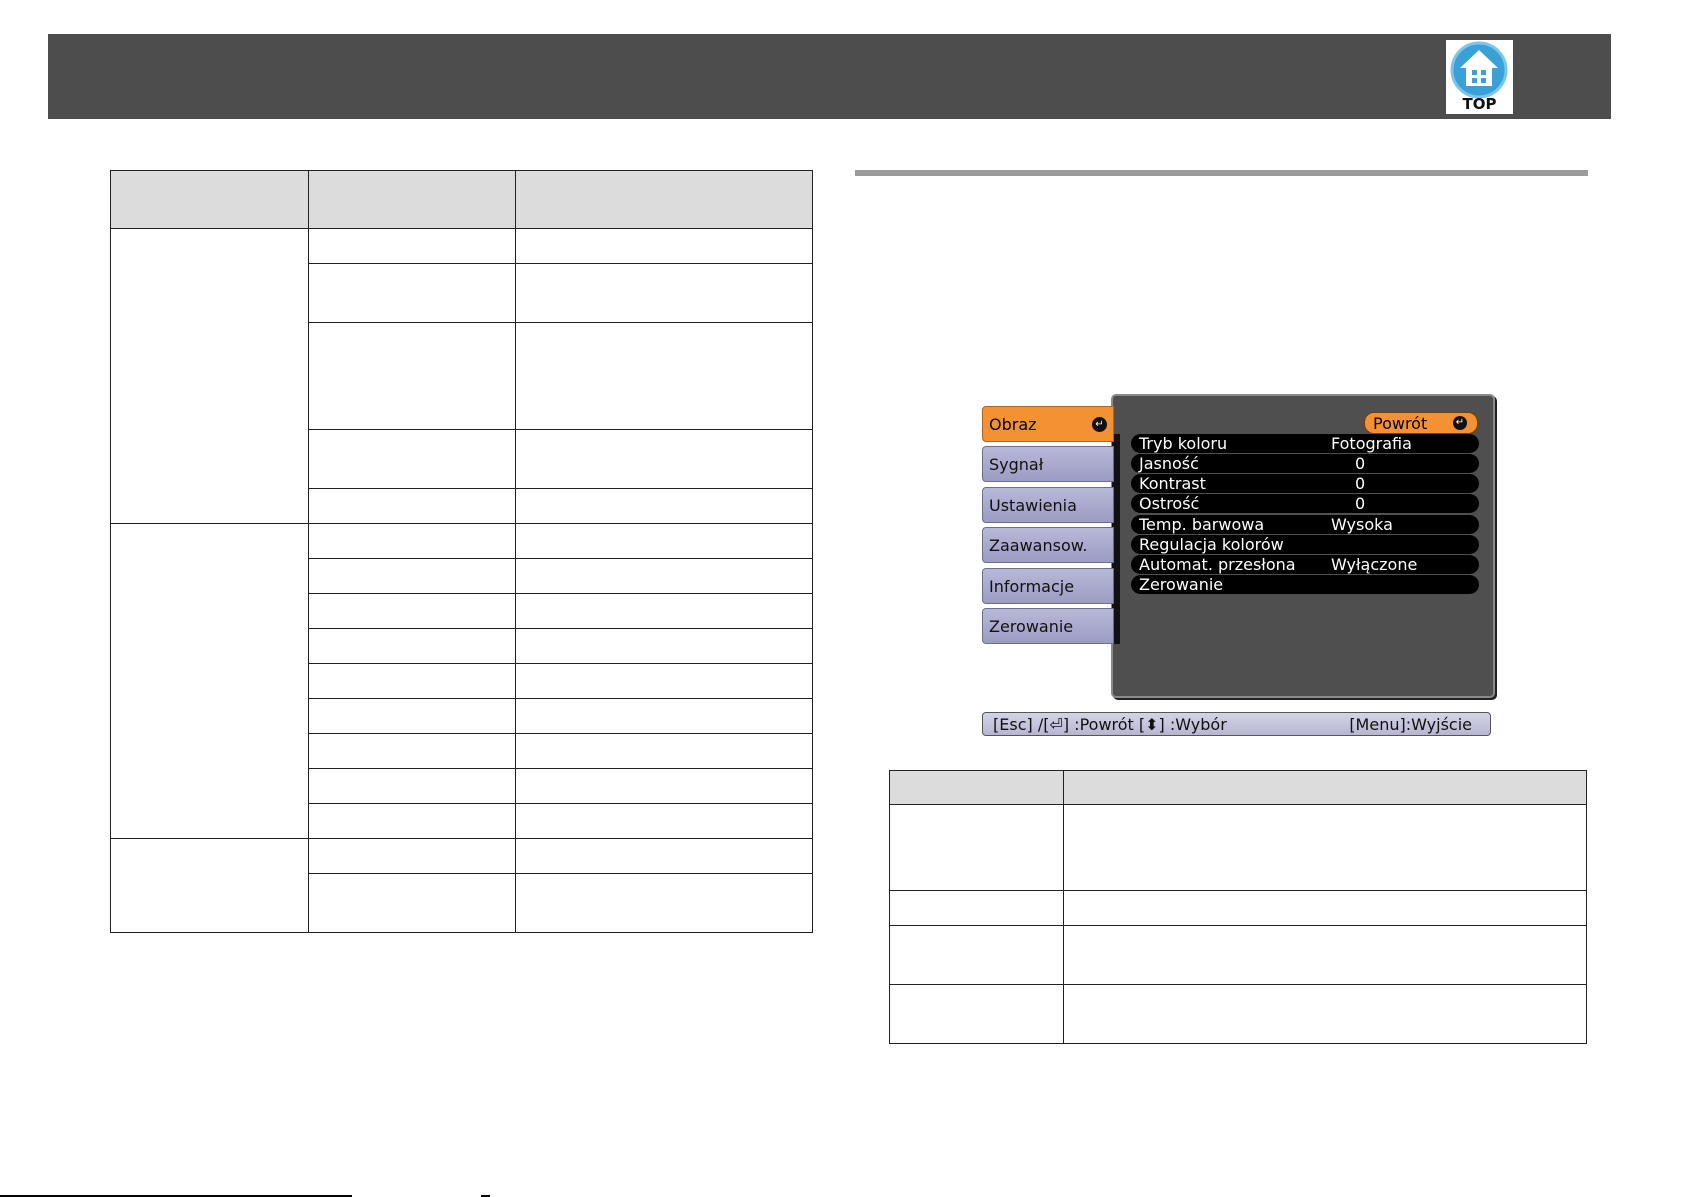  What do you see at coordinates (1305, 564) in the screenshot?
I see `osd-item-automat-przeslona: Automat. przesłona Wyłączone` at bounding box center [1305, 564].